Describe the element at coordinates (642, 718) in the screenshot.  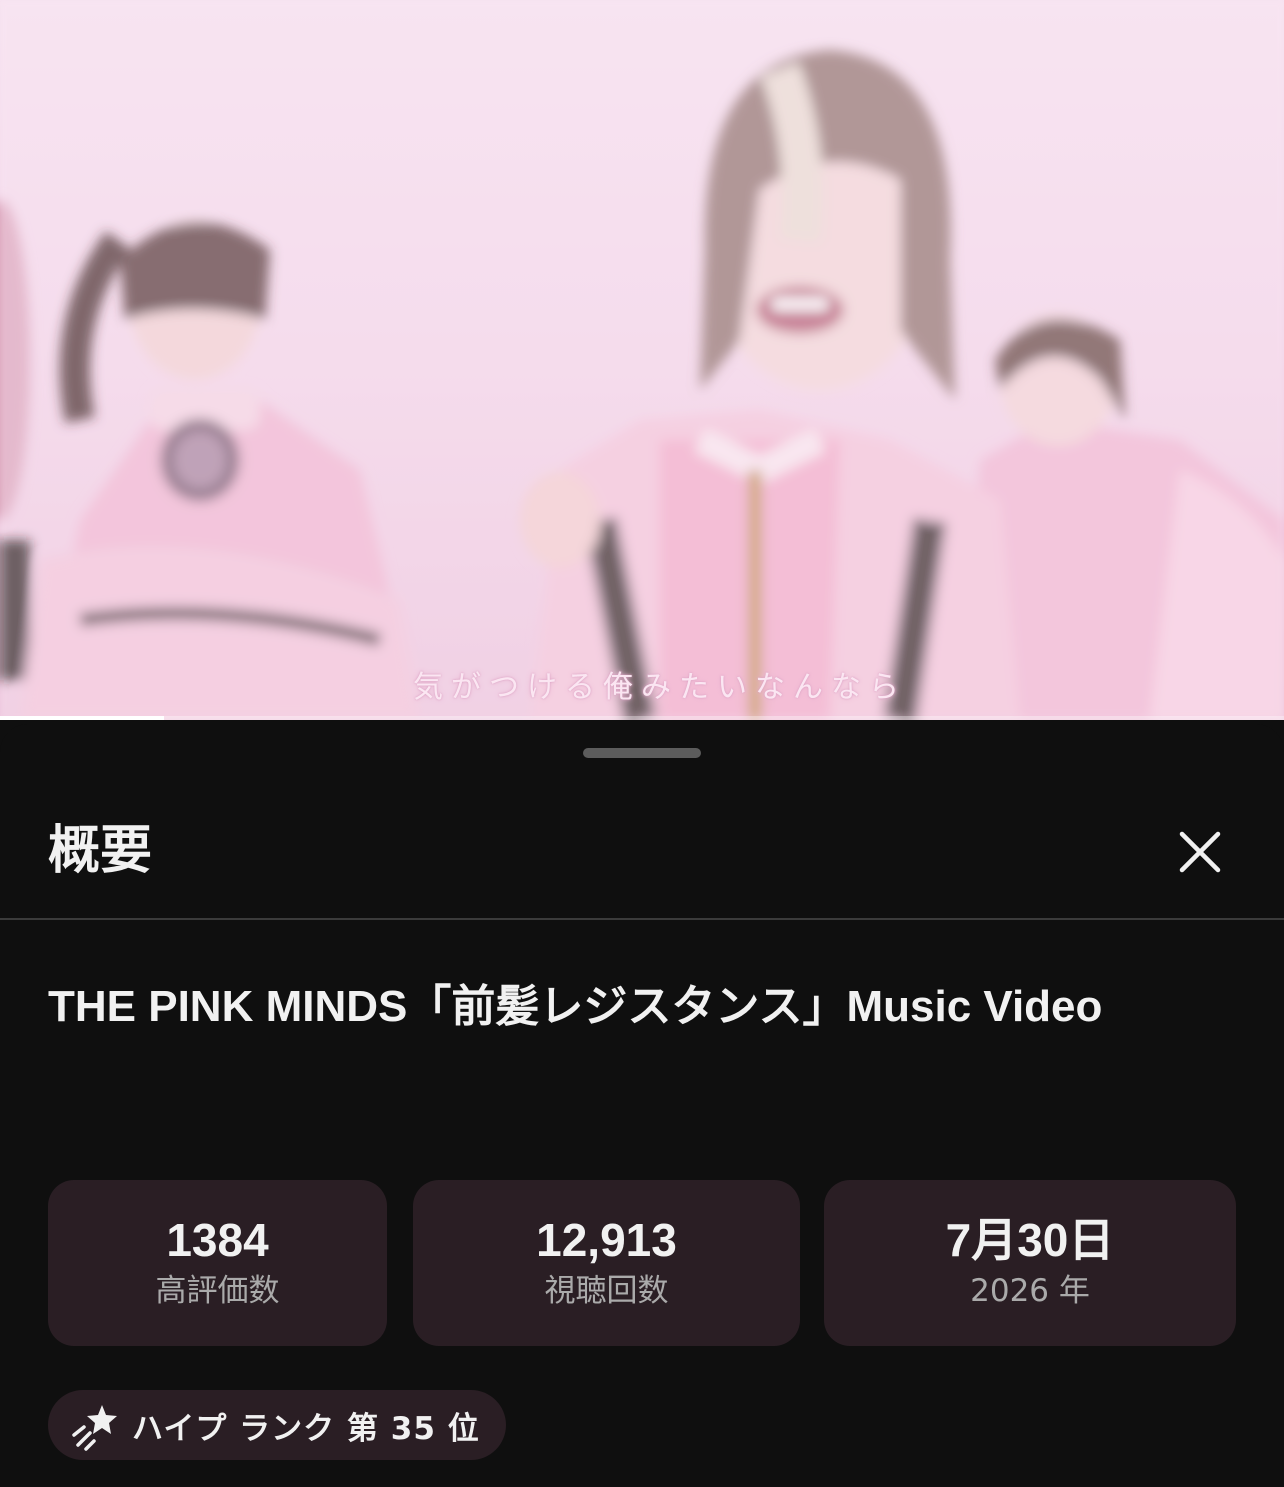
I see `progress-bar` at that location.